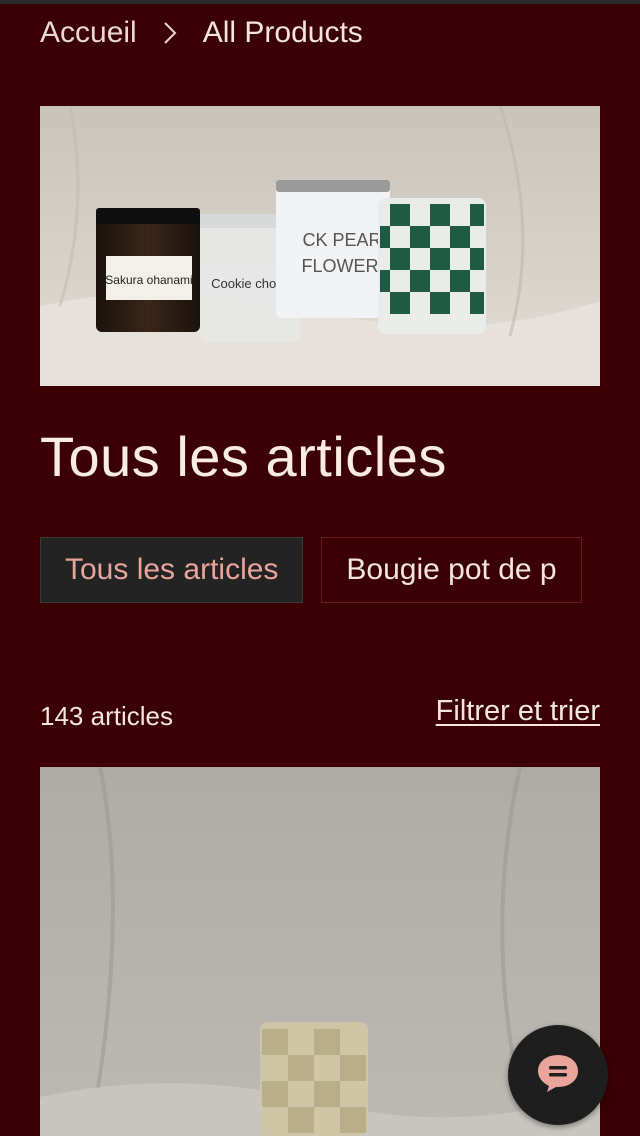 This screenshot has width=640, height=1136. I want to click on breadcrumb: Accueil All Products, so click(201, 33).